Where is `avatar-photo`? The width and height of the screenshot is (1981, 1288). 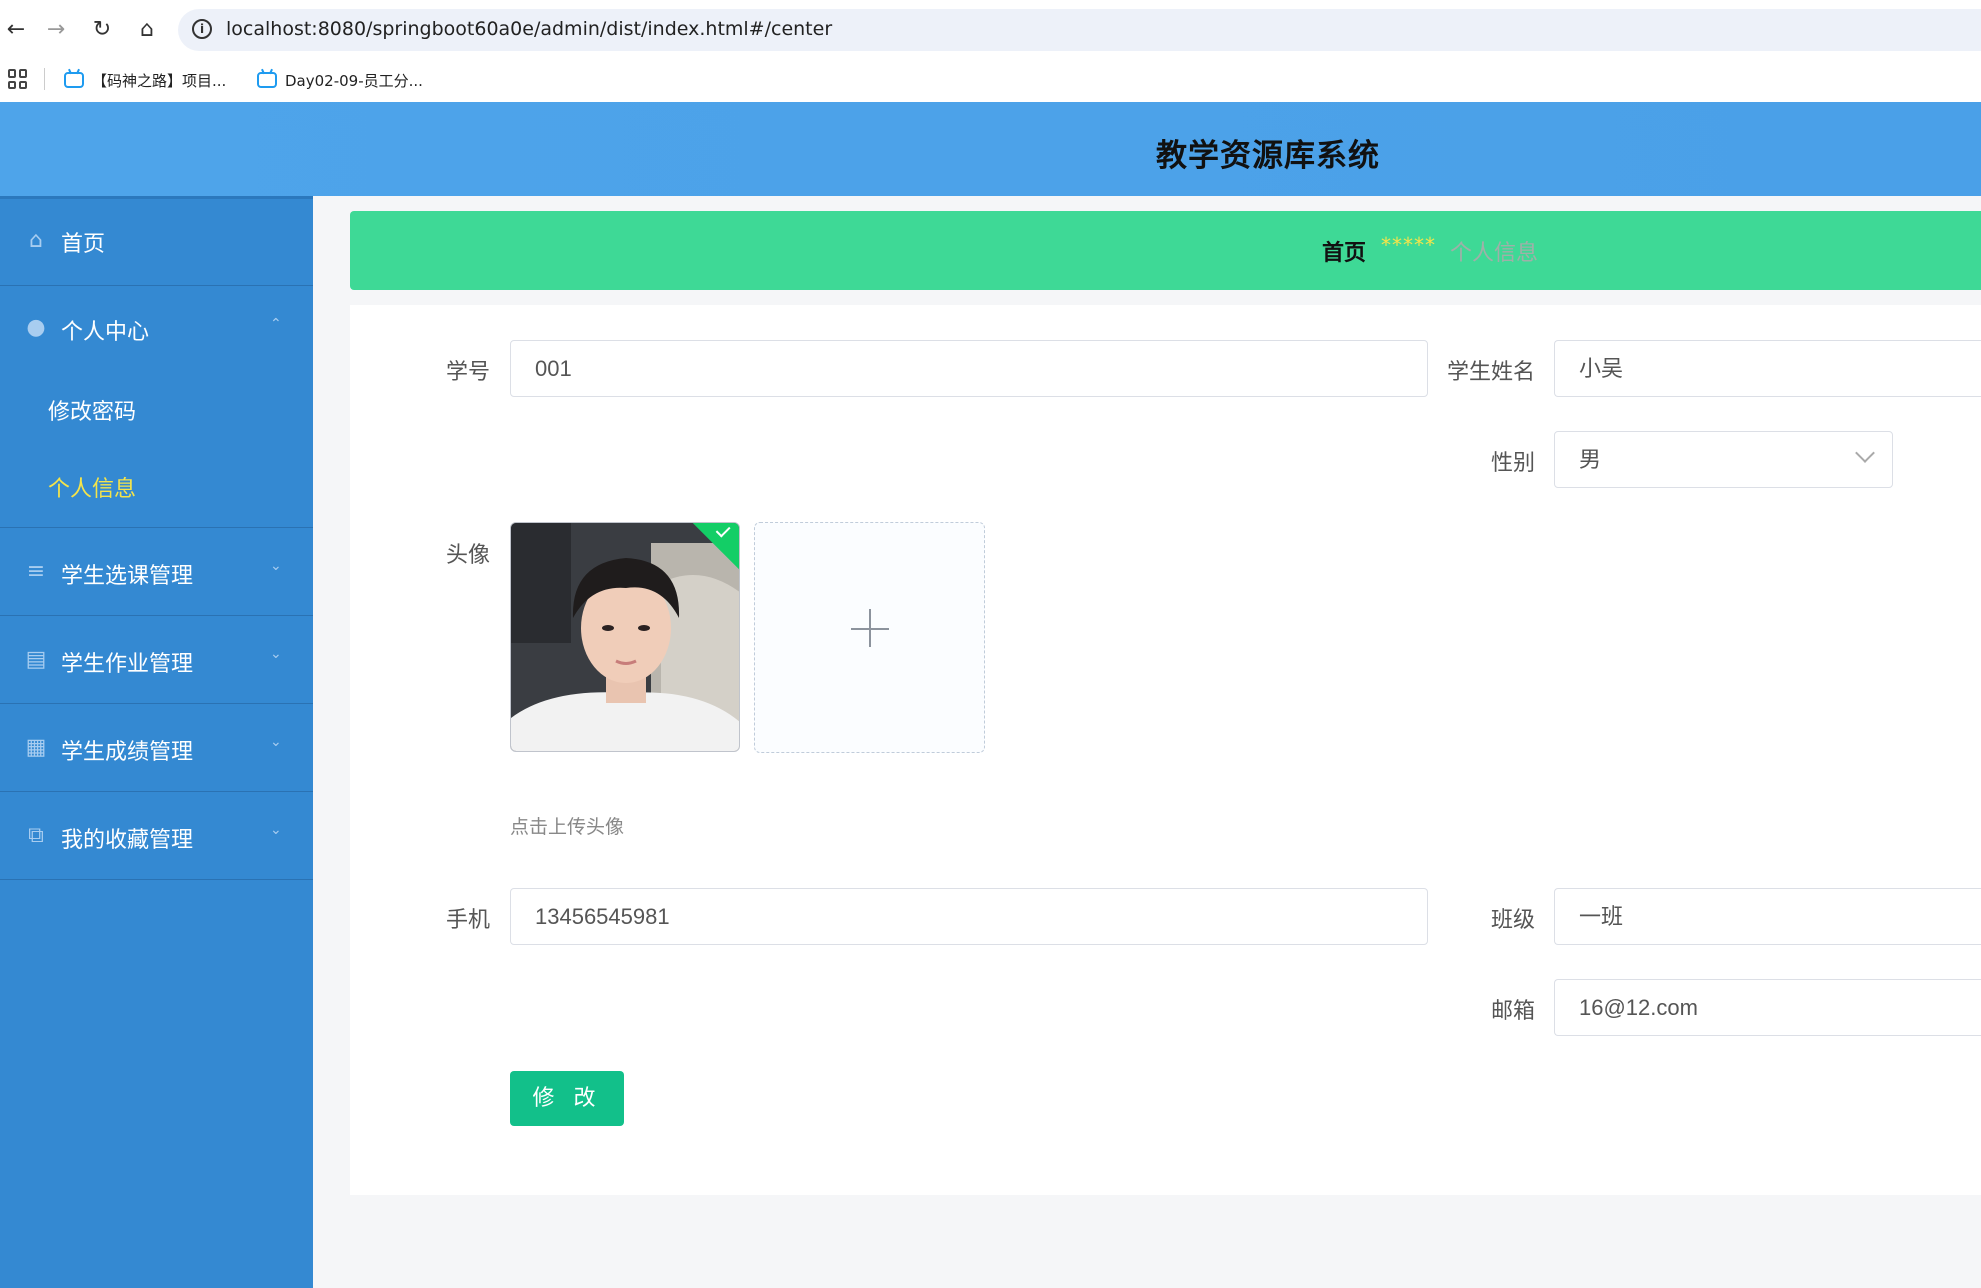
avatar-photo is located at coordinates (625, 637).